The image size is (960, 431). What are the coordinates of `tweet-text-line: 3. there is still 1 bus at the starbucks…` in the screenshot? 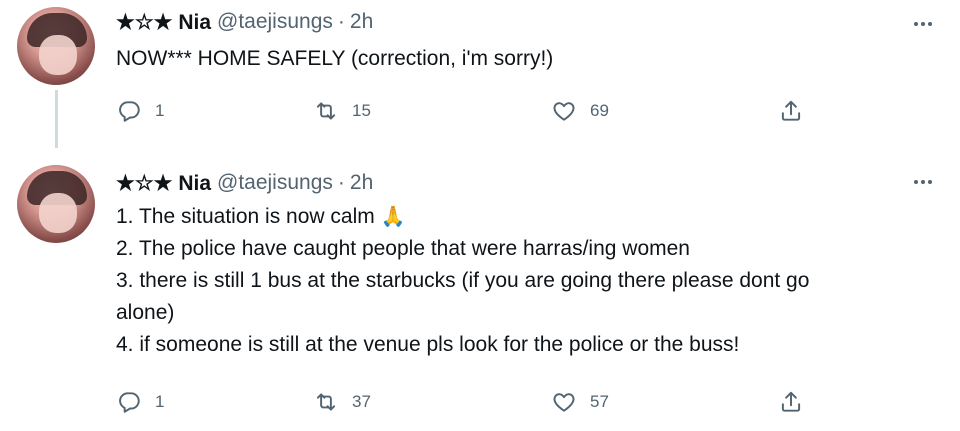 It's located at (463, 280).